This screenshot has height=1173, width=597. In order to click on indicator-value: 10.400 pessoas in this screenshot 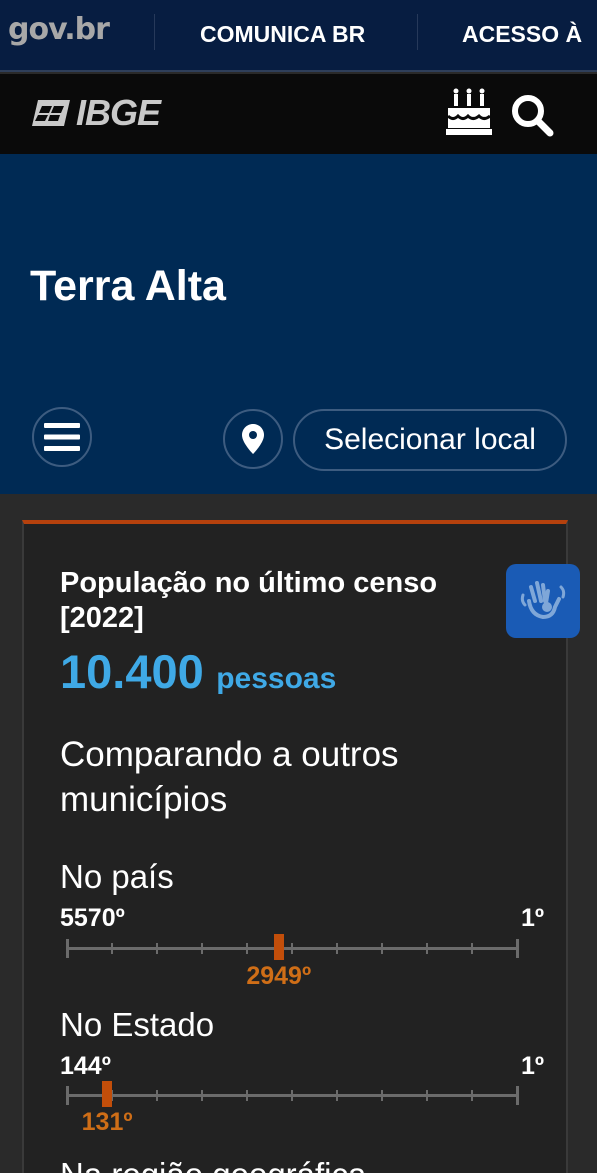, I will do `click(198, 671)`.